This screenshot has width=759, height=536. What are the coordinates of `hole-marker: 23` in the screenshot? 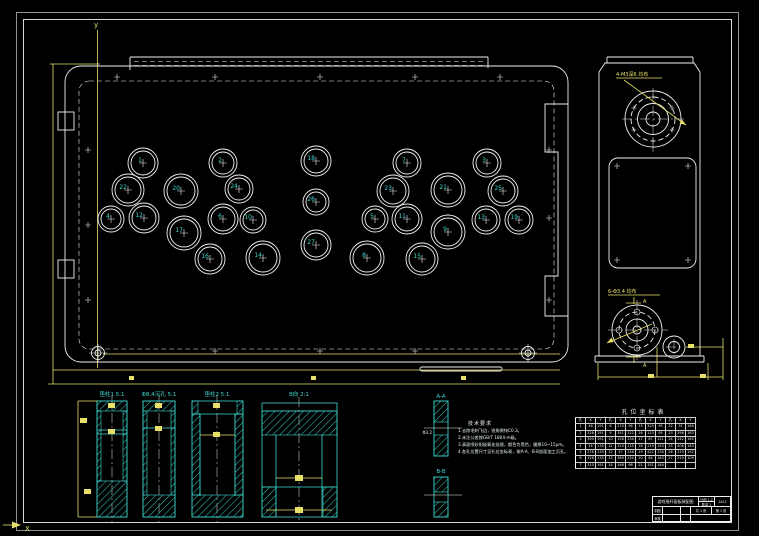 It's located at (393, 191).